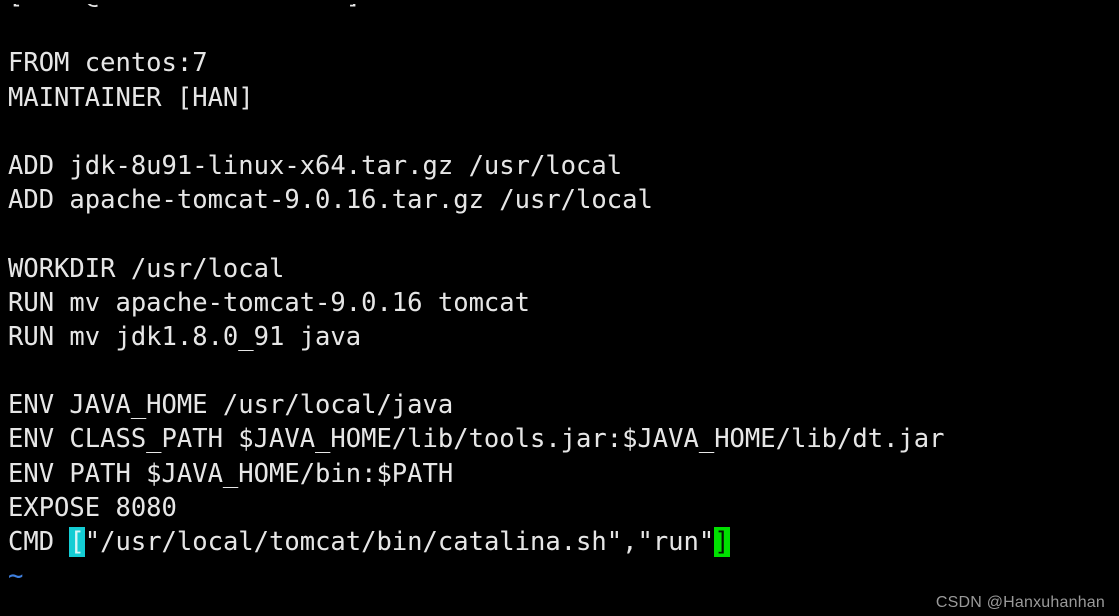  Describe the element at coordinates (1020, 602) in the screenshot. I see `watermark: CSDN @Hanxuhanhan` at that location.